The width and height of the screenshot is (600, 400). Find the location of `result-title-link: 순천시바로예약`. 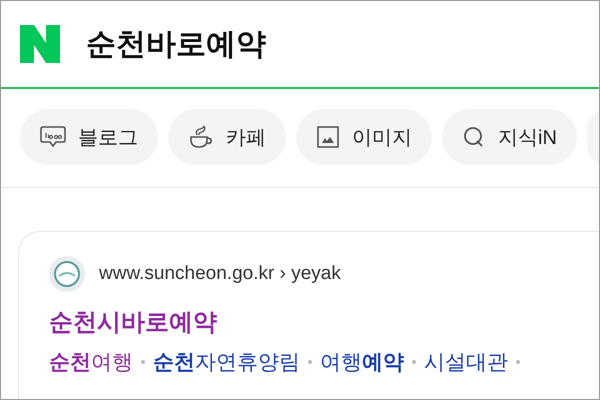

result-title-link: 순천시바로예약 is located at coordinates (324, 322).